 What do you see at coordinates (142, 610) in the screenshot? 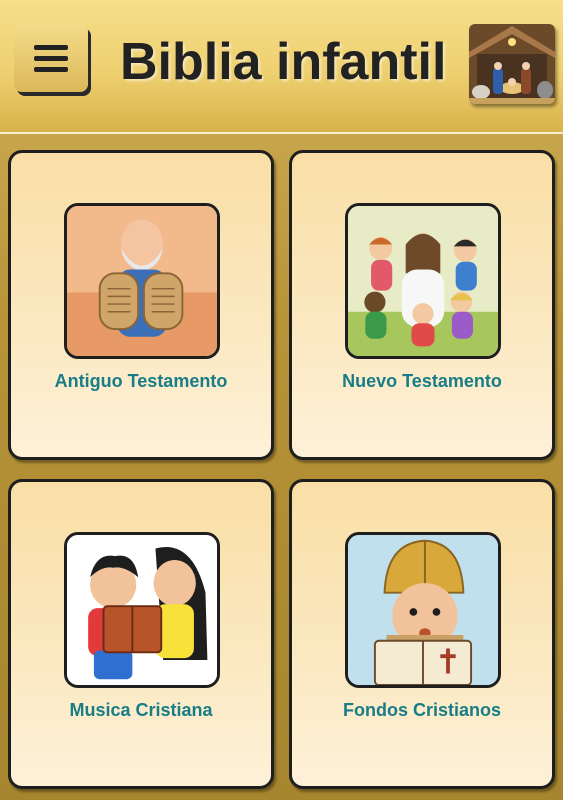
I see `children-reading-image` at bounding box center [142, 610].